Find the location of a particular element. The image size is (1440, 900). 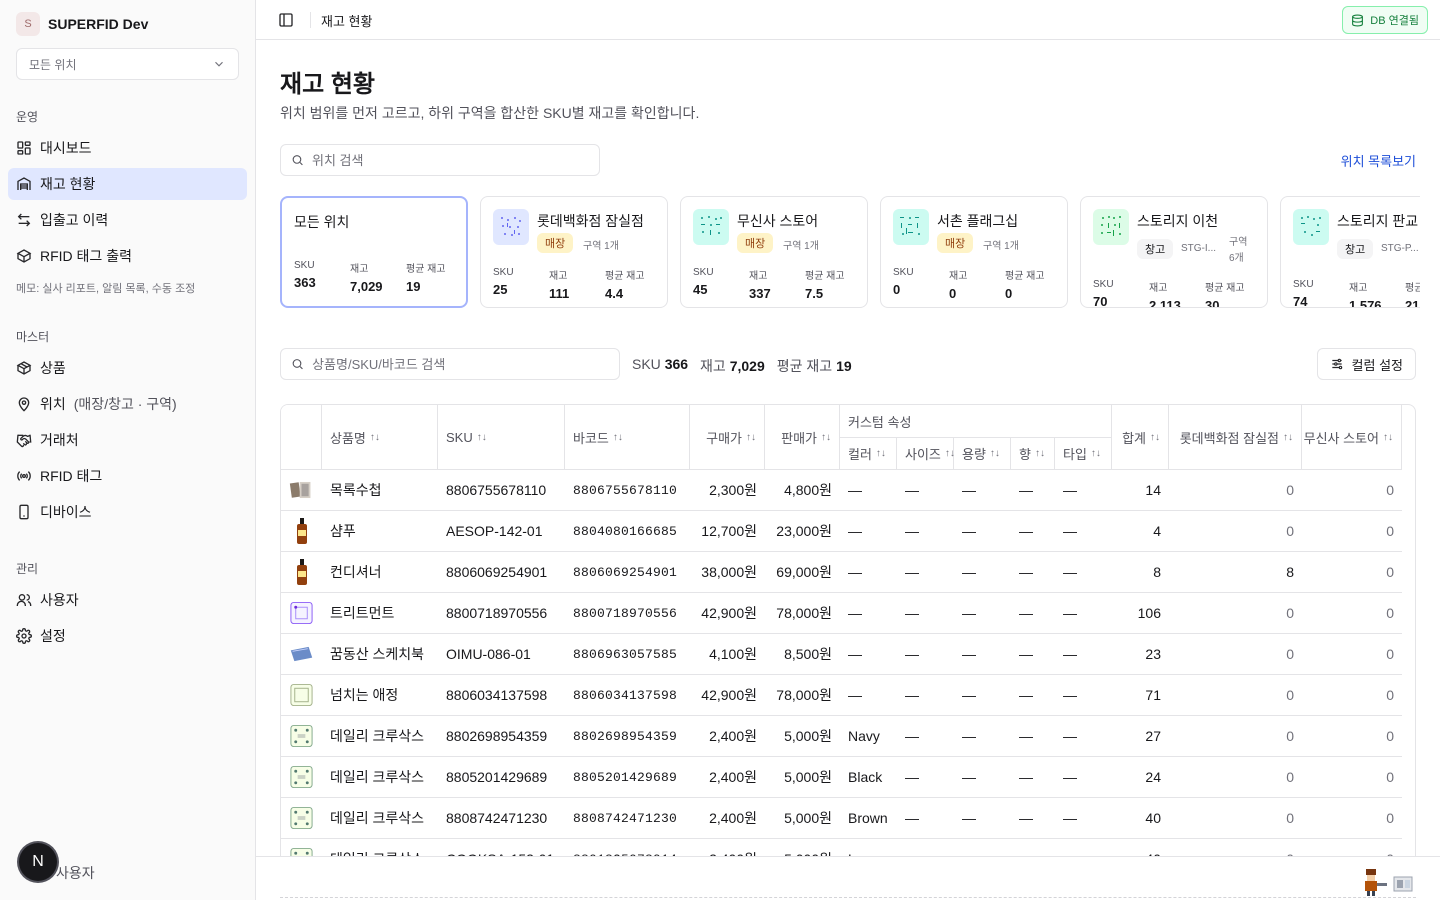

store-grid-icon is located at coordinates (511, 227).